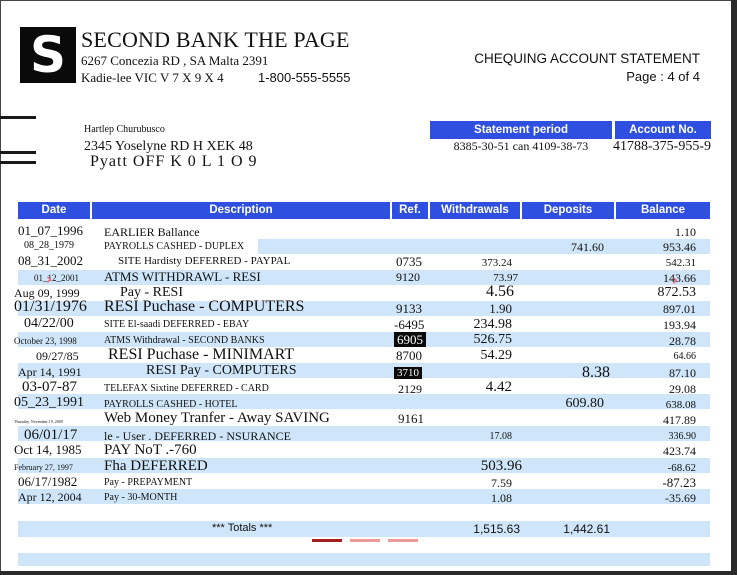  What do you see at coordinates (685, 356) in the screenshot?
I see `row-balance: 64.66` at bounding box center [685, 356].